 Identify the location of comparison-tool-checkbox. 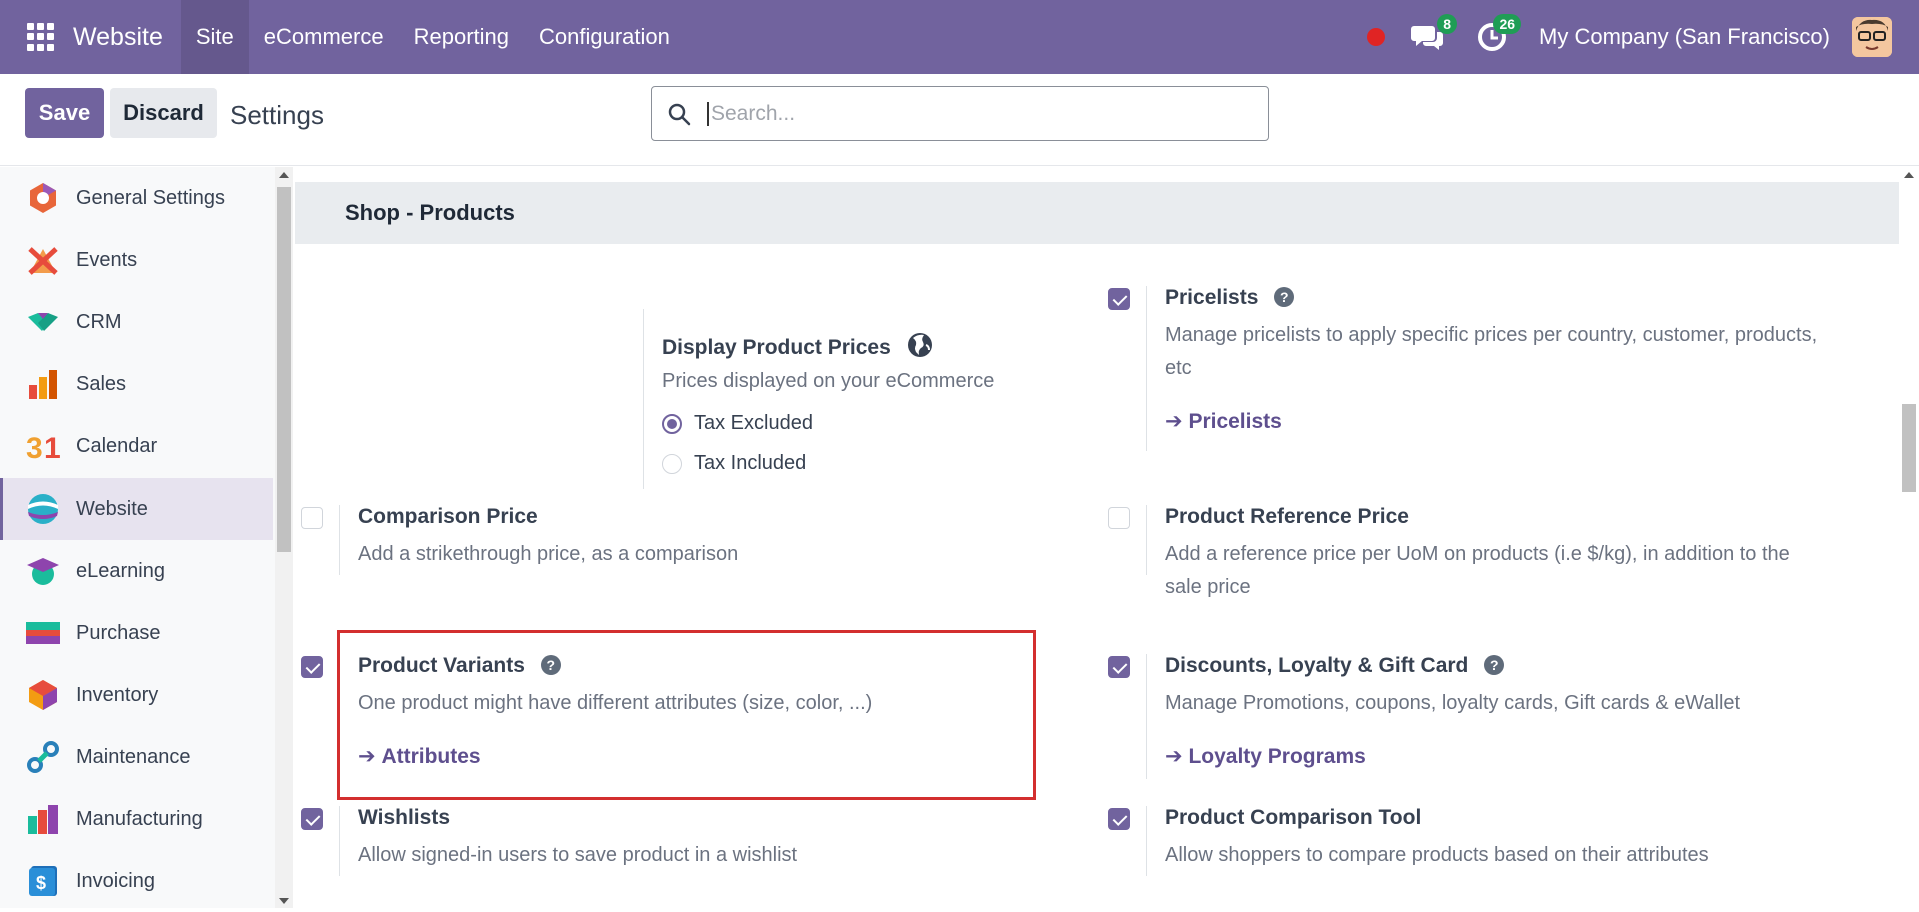
(1119, 819).